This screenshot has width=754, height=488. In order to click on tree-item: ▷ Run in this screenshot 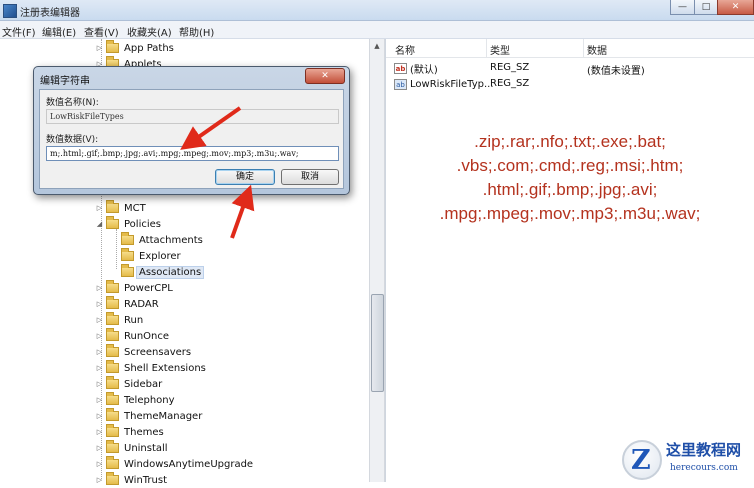, I will do `click(119, 320)`.